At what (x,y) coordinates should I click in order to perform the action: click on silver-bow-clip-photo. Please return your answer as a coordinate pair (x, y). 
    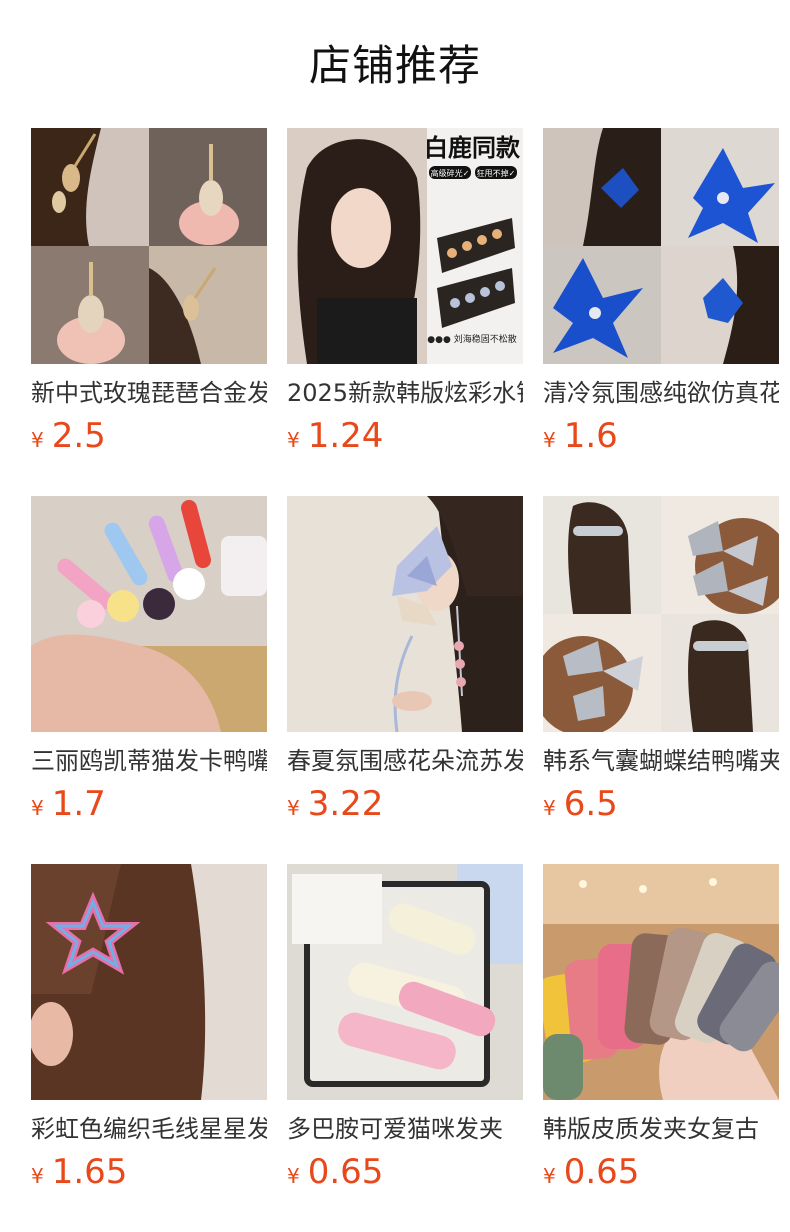
    Looking at the image, I should click on (661, 614).